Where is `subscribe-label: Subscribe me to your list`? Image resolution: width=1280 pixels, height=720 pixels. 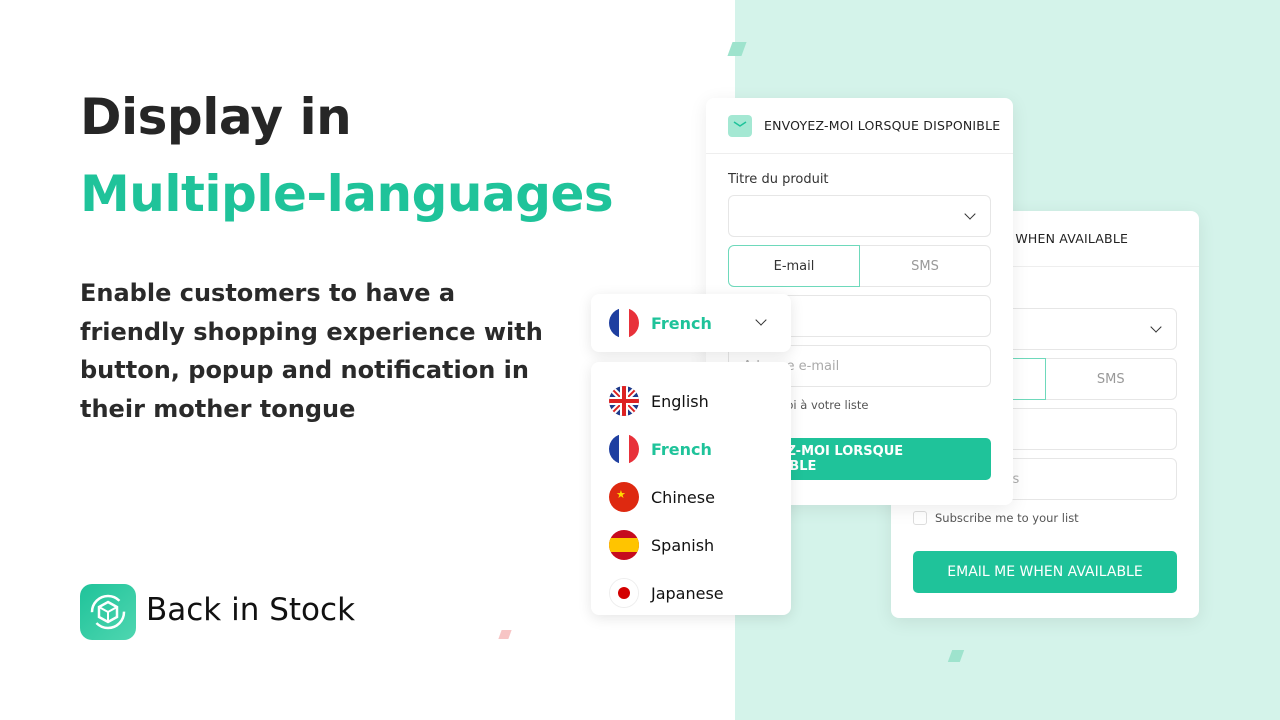
subscribe-label: Subscribe me to your list is located at coordinates (1007, 518).